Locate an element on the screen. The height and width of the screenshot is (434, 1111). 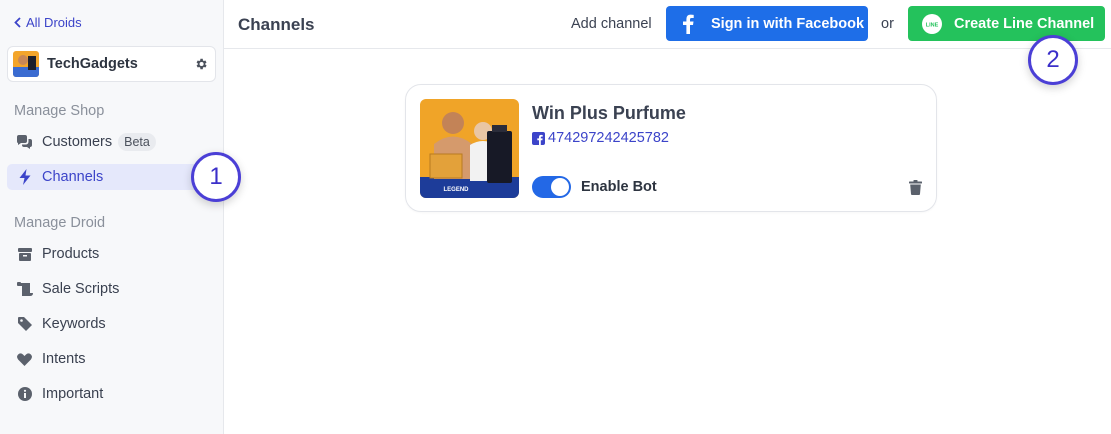
toggle-knob is located at coordinates (560, 187).